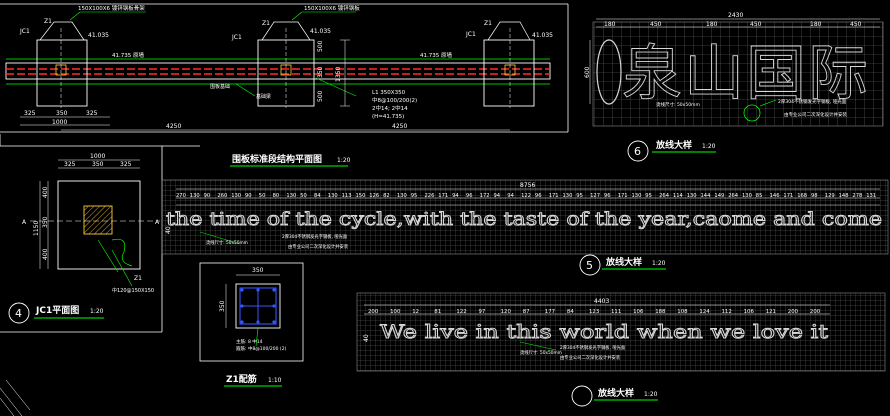  Describe the element at coordinates (48, 21) in the screenshot. I see `label-z1-a: Z1` at that location.